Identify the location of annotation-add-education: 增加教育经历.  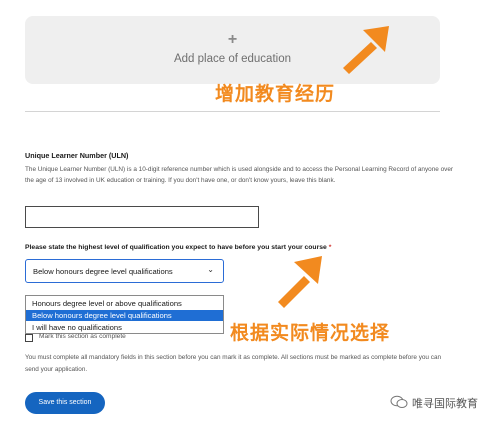
(275, 94).